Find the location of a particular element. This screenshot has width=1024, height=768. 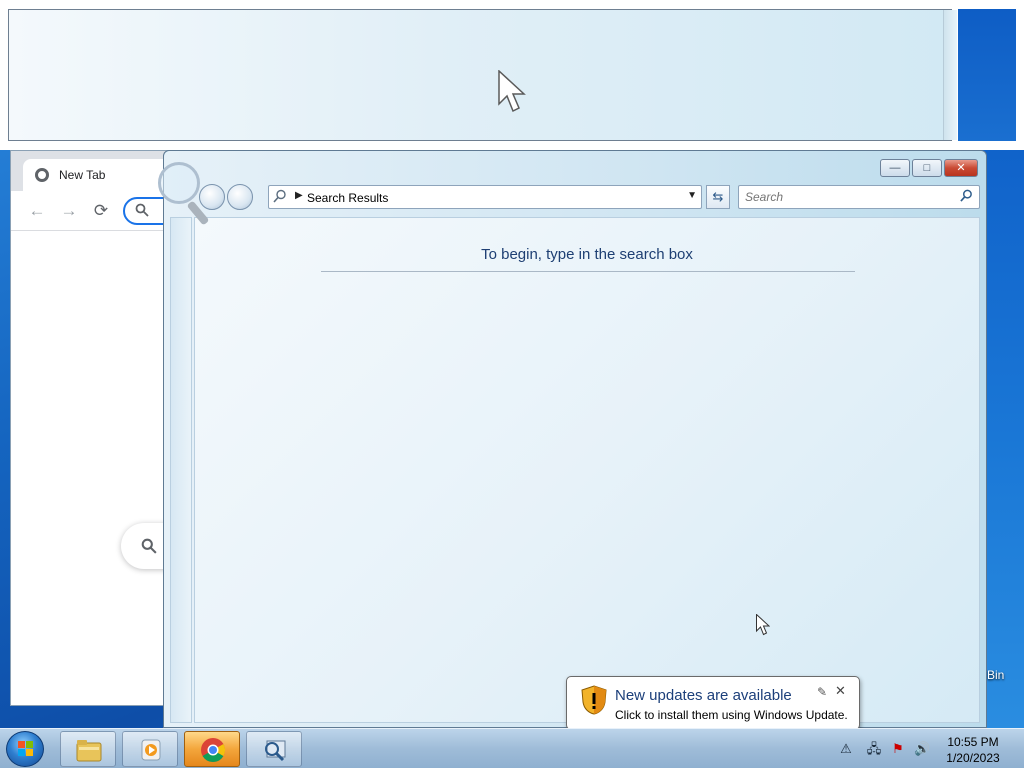

action-center-flag-icon: ⚑ is located at coordinates (898, 749).